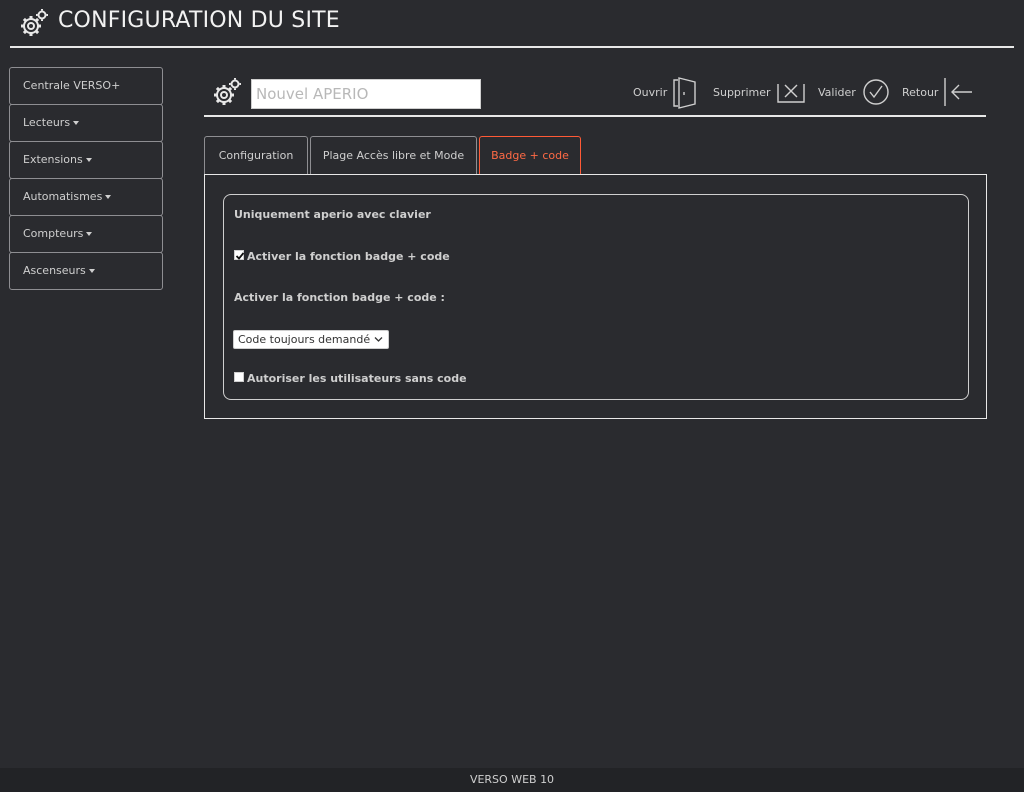 This screenshot has height=792, width=1024. I want to click on tab-label: Plage Accès libre et Mode, so click(393, 155).